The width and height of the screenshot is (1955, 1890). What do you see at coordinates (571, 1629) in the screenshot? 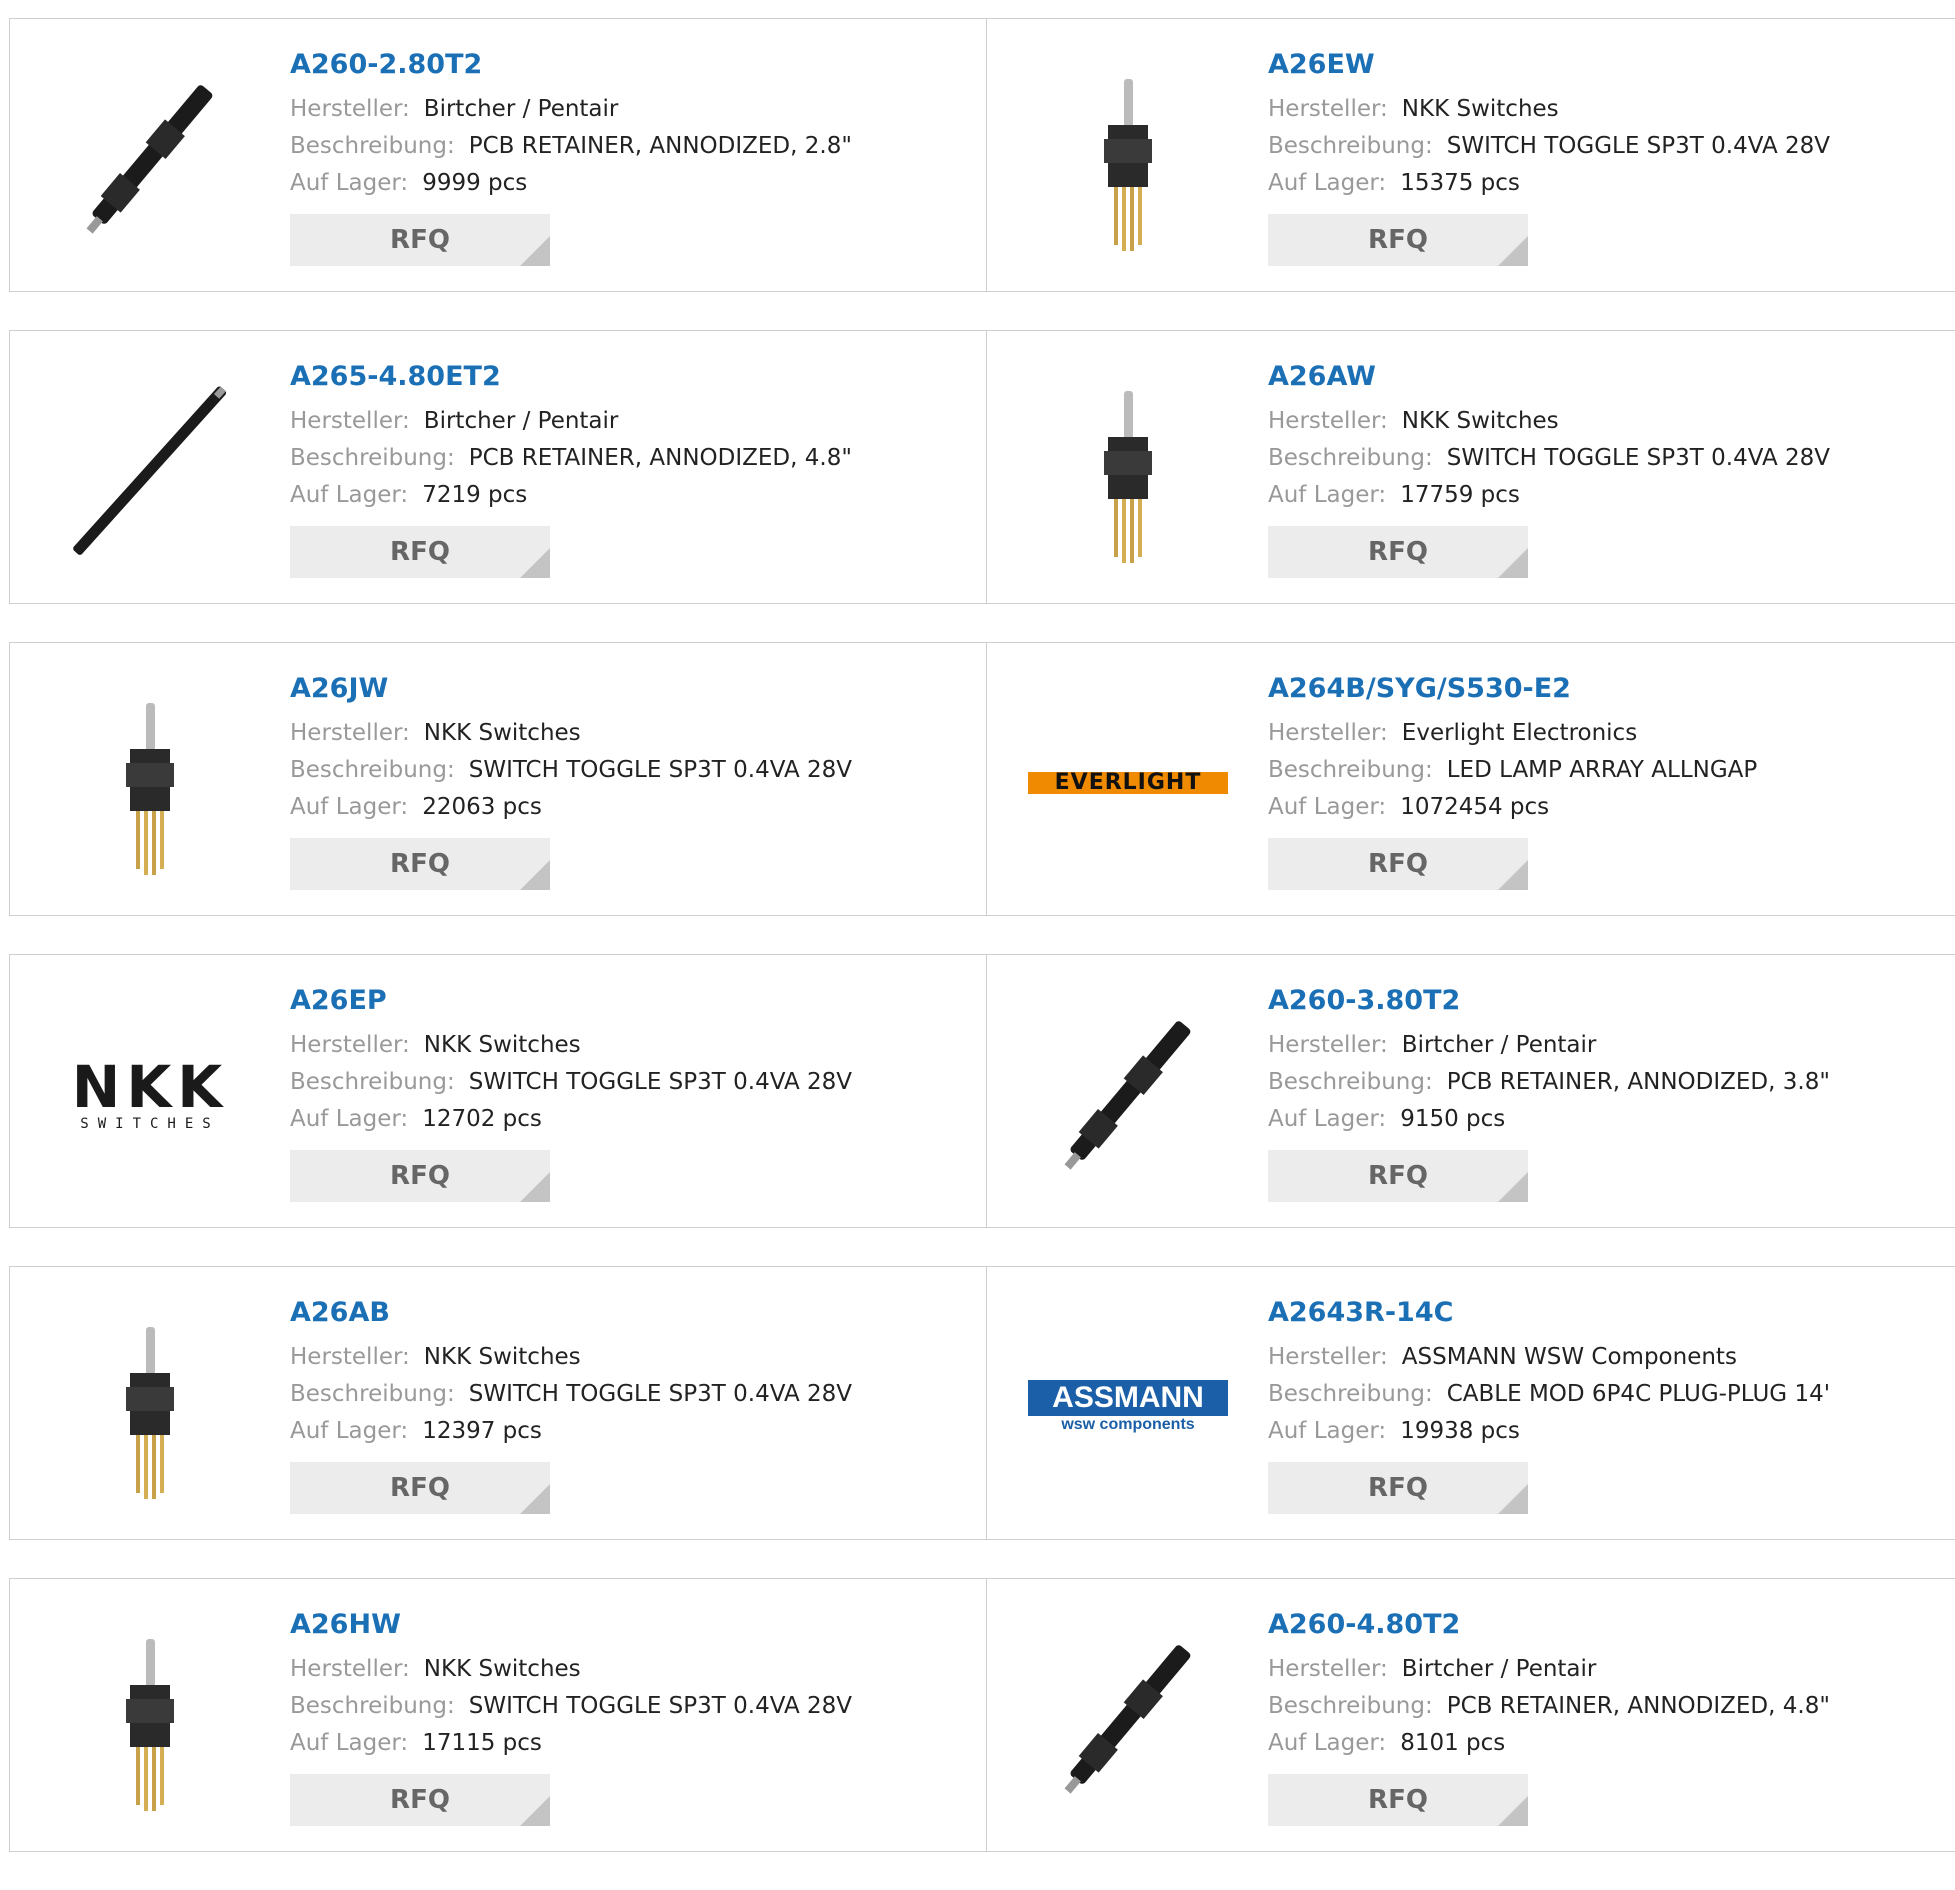
I see `part-number-link: A26HW` at bounding box center [571, 1629].